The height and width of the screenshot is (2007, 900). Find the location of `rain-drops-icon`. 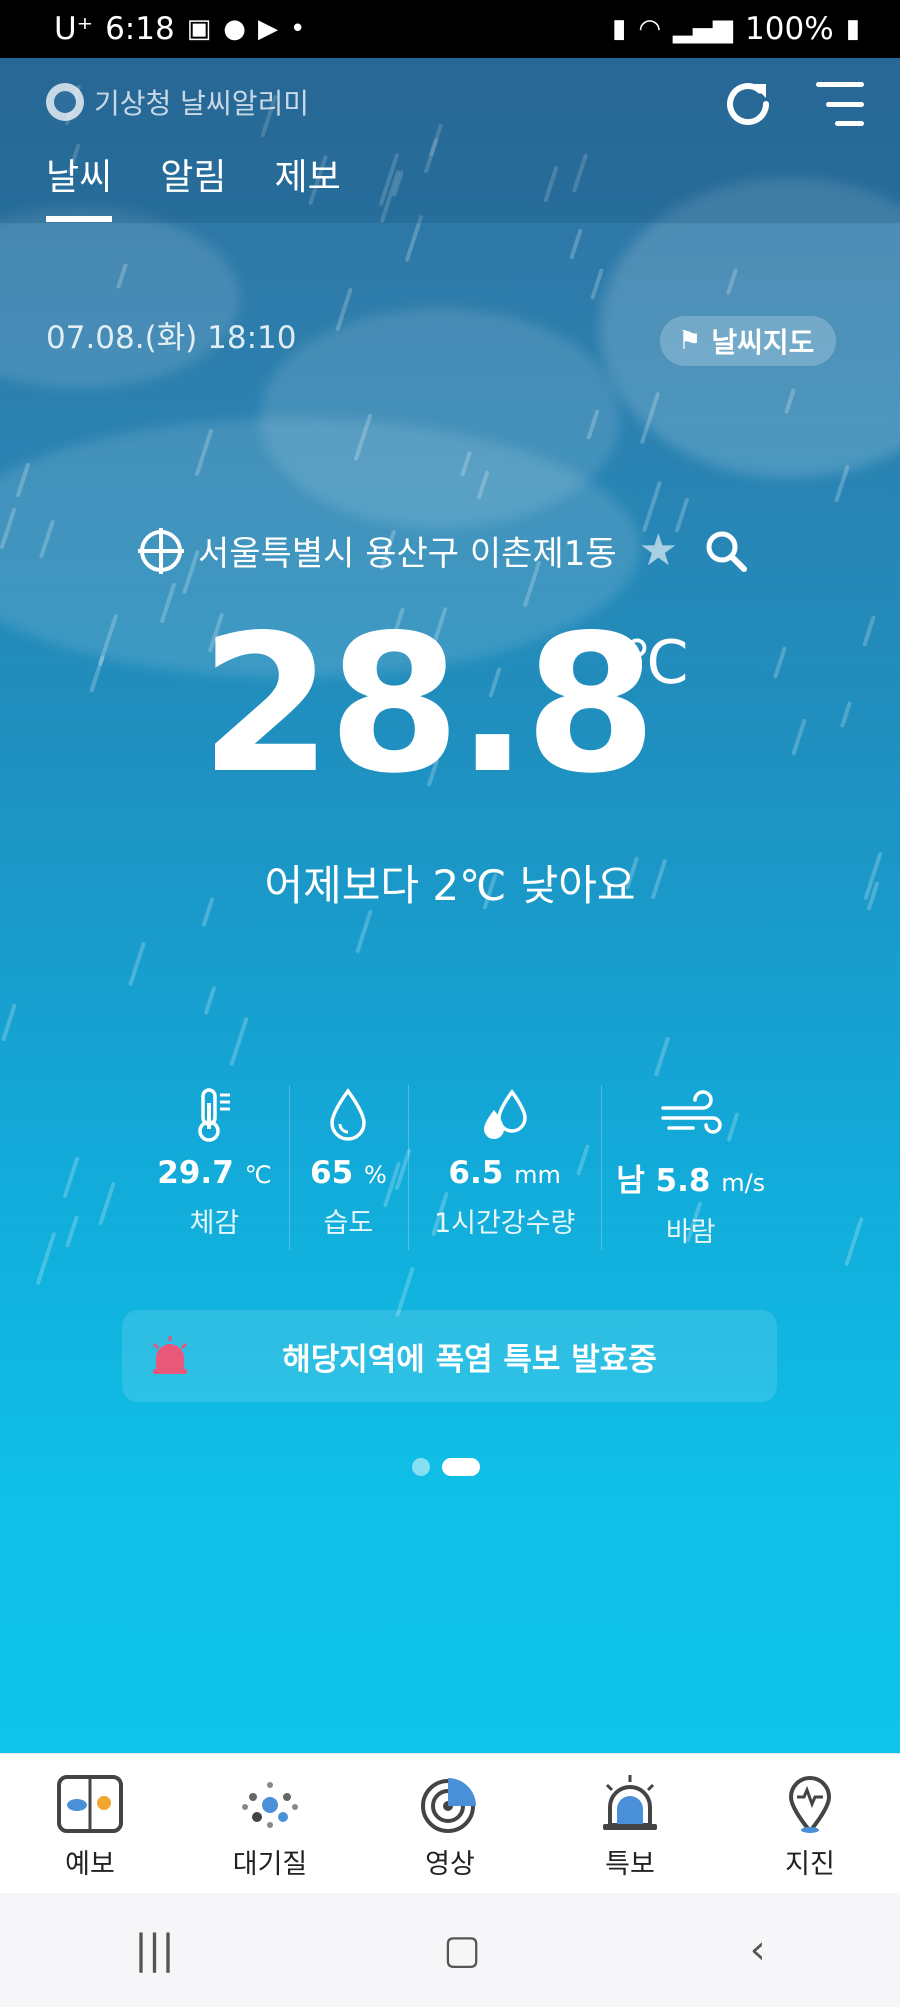

rain-drops-icon is located at coordinates (505, 1115).